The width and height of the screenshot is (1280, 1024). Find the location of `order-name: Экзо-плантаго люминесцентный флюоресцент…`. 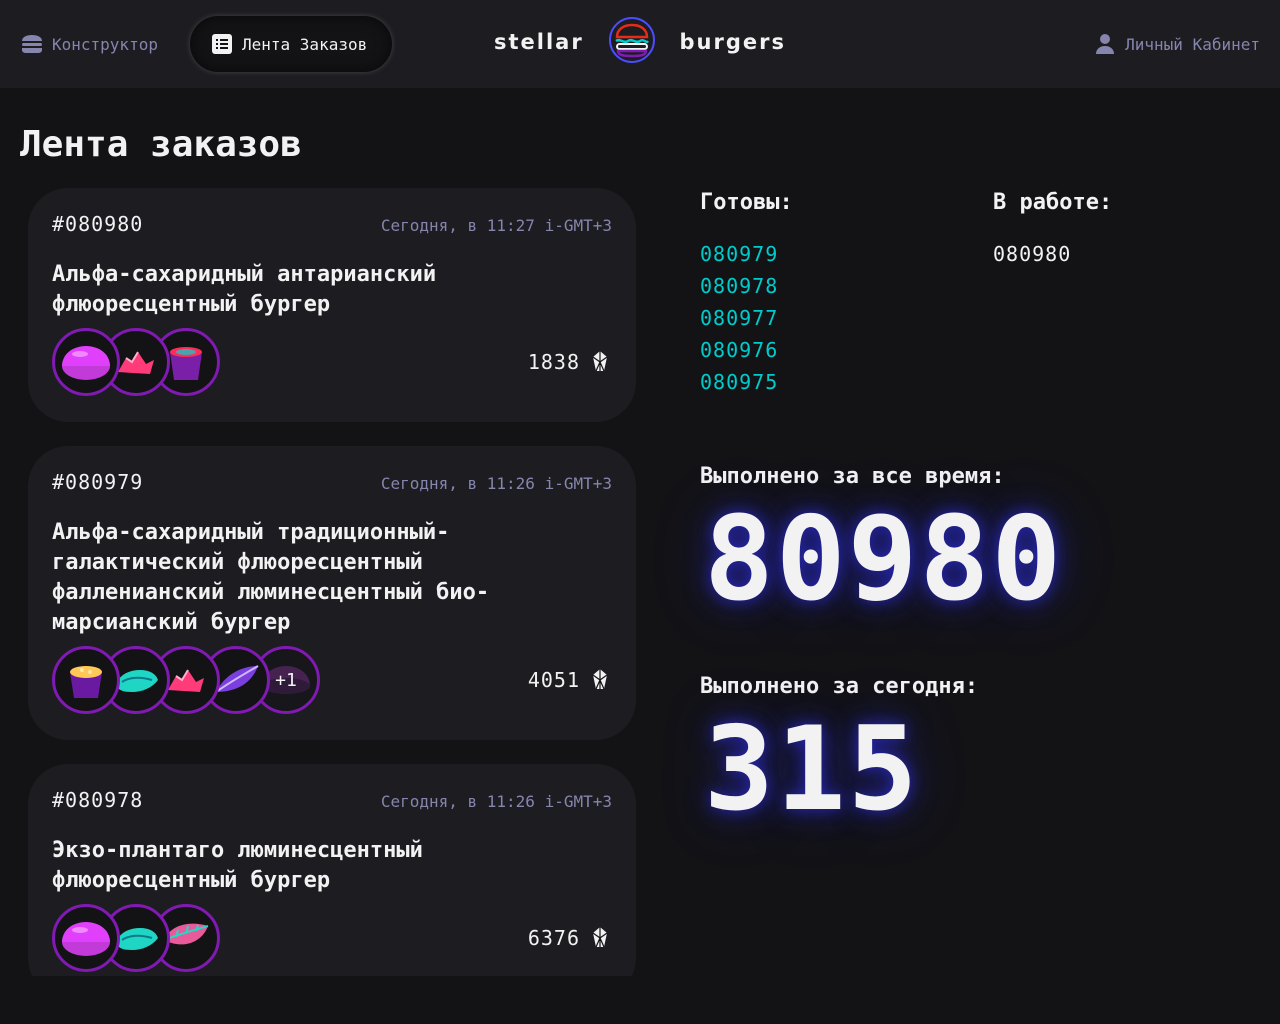

order-name: Экзо-плантаго люминесцентный флюоресцент… is located at coordinates (237, 865).